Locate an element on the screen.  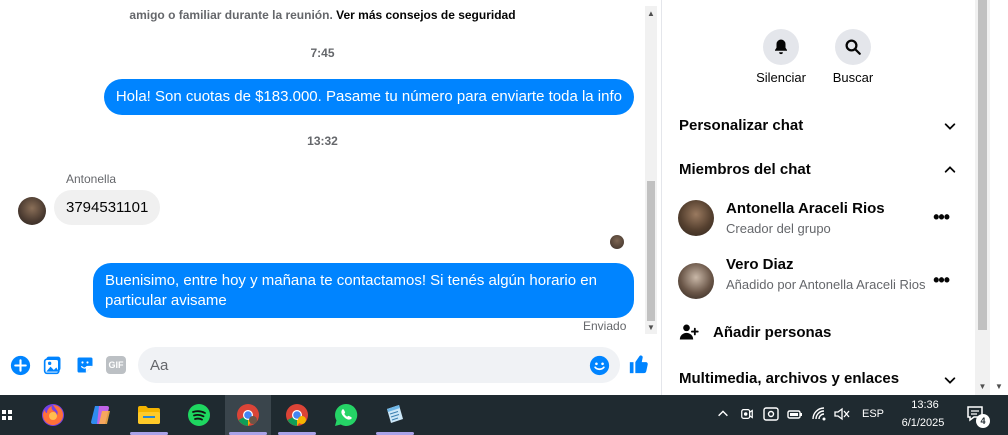
search-button is located at coordinates (853, 47).